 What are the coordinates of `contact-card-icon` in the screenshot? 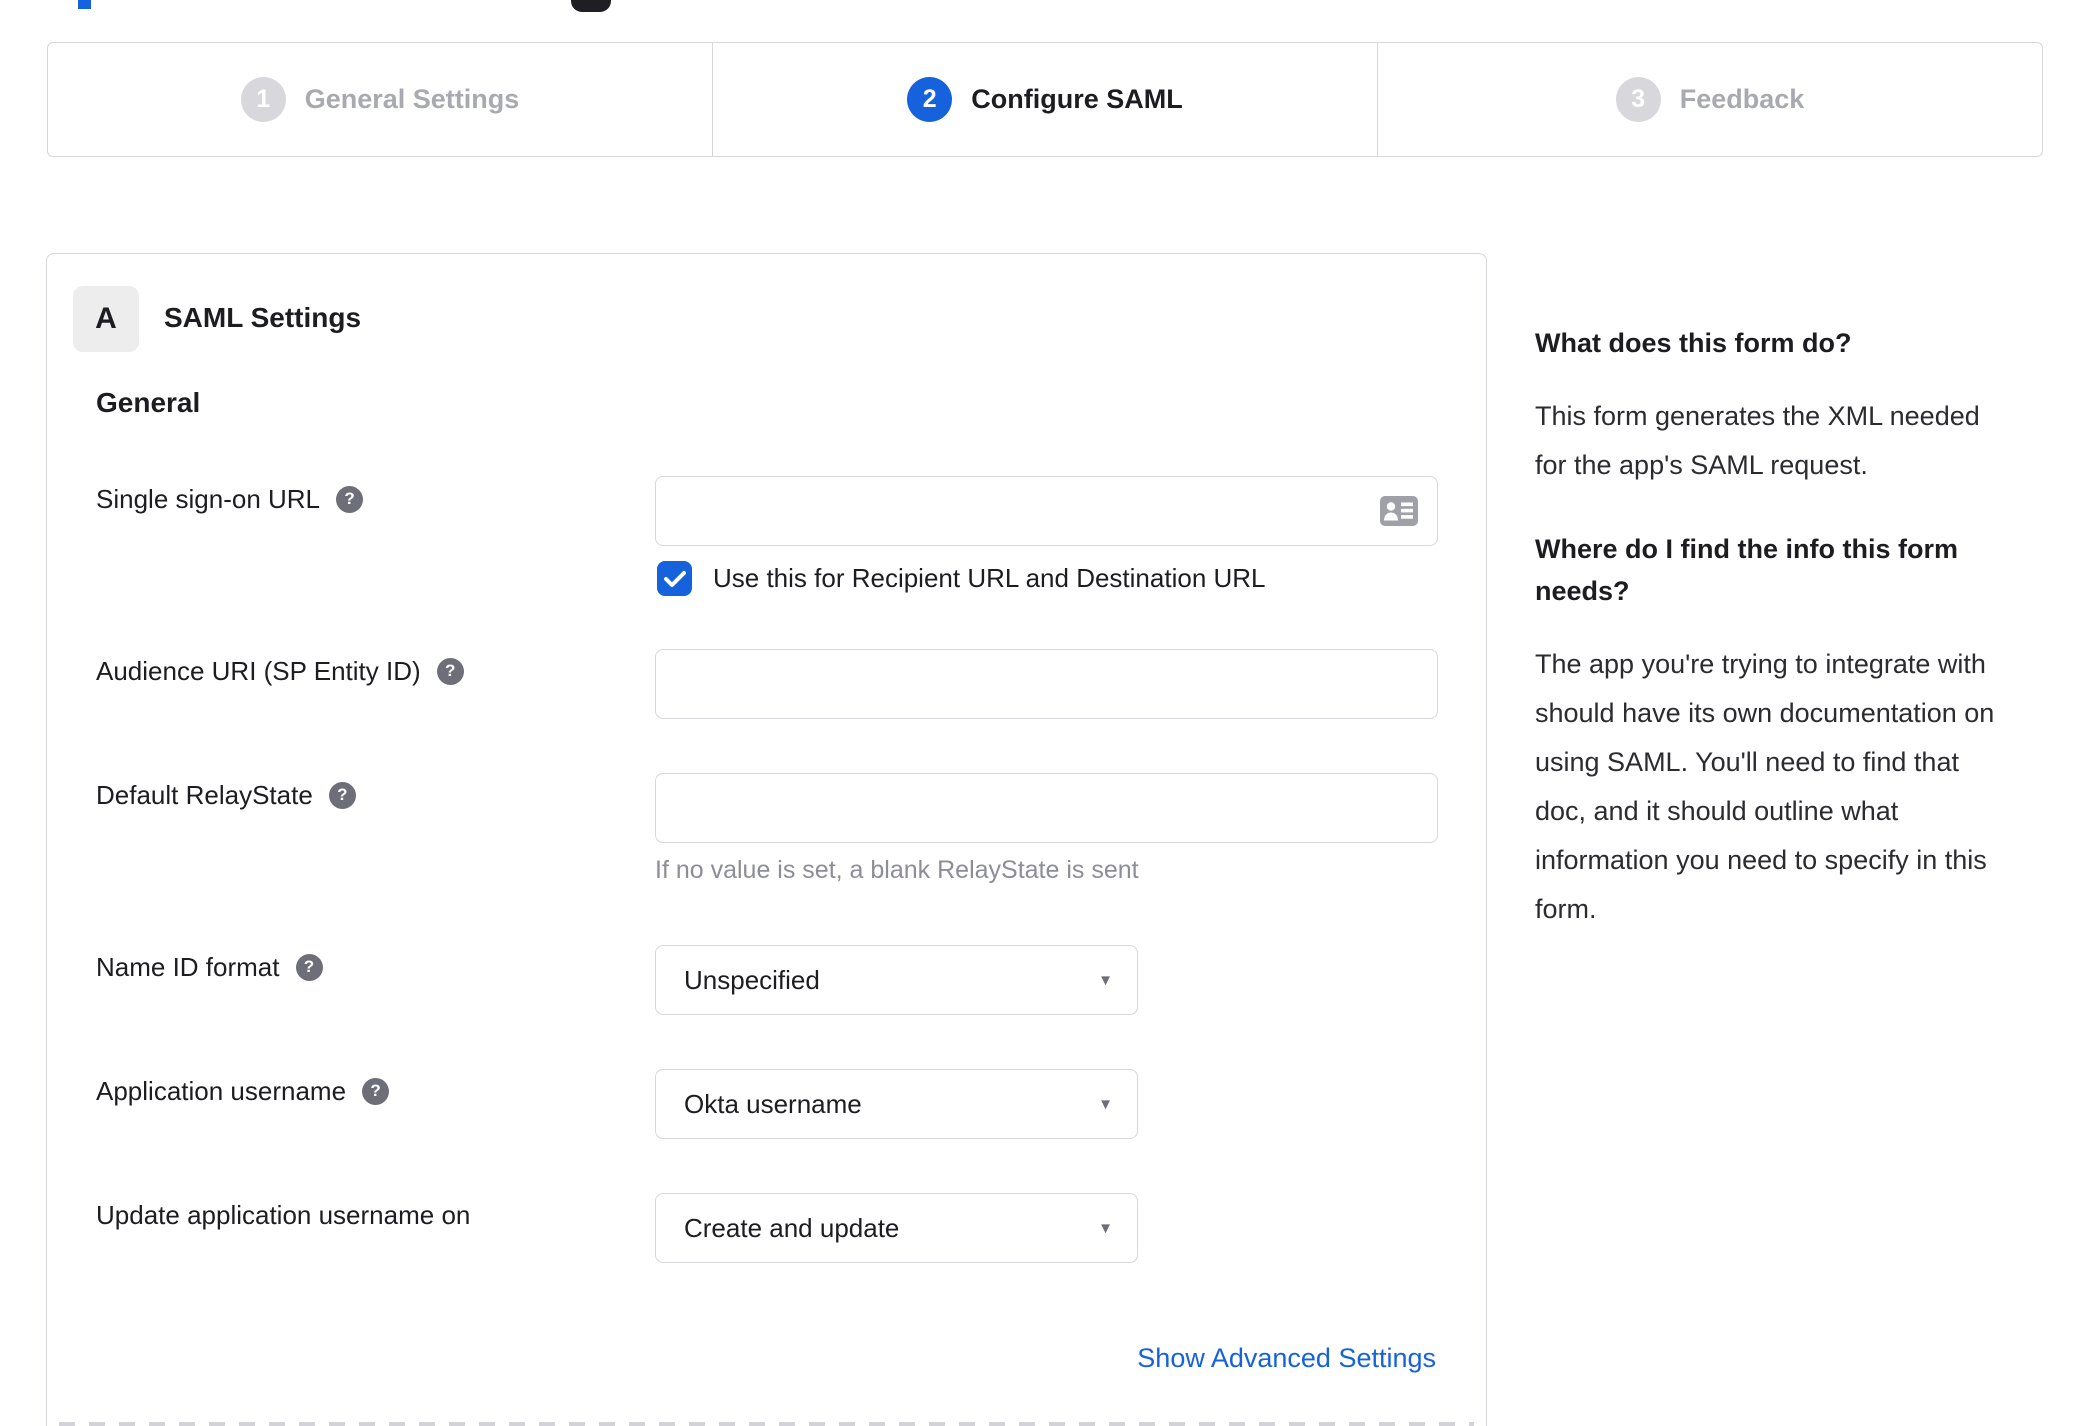 It's located at (1399, 511).